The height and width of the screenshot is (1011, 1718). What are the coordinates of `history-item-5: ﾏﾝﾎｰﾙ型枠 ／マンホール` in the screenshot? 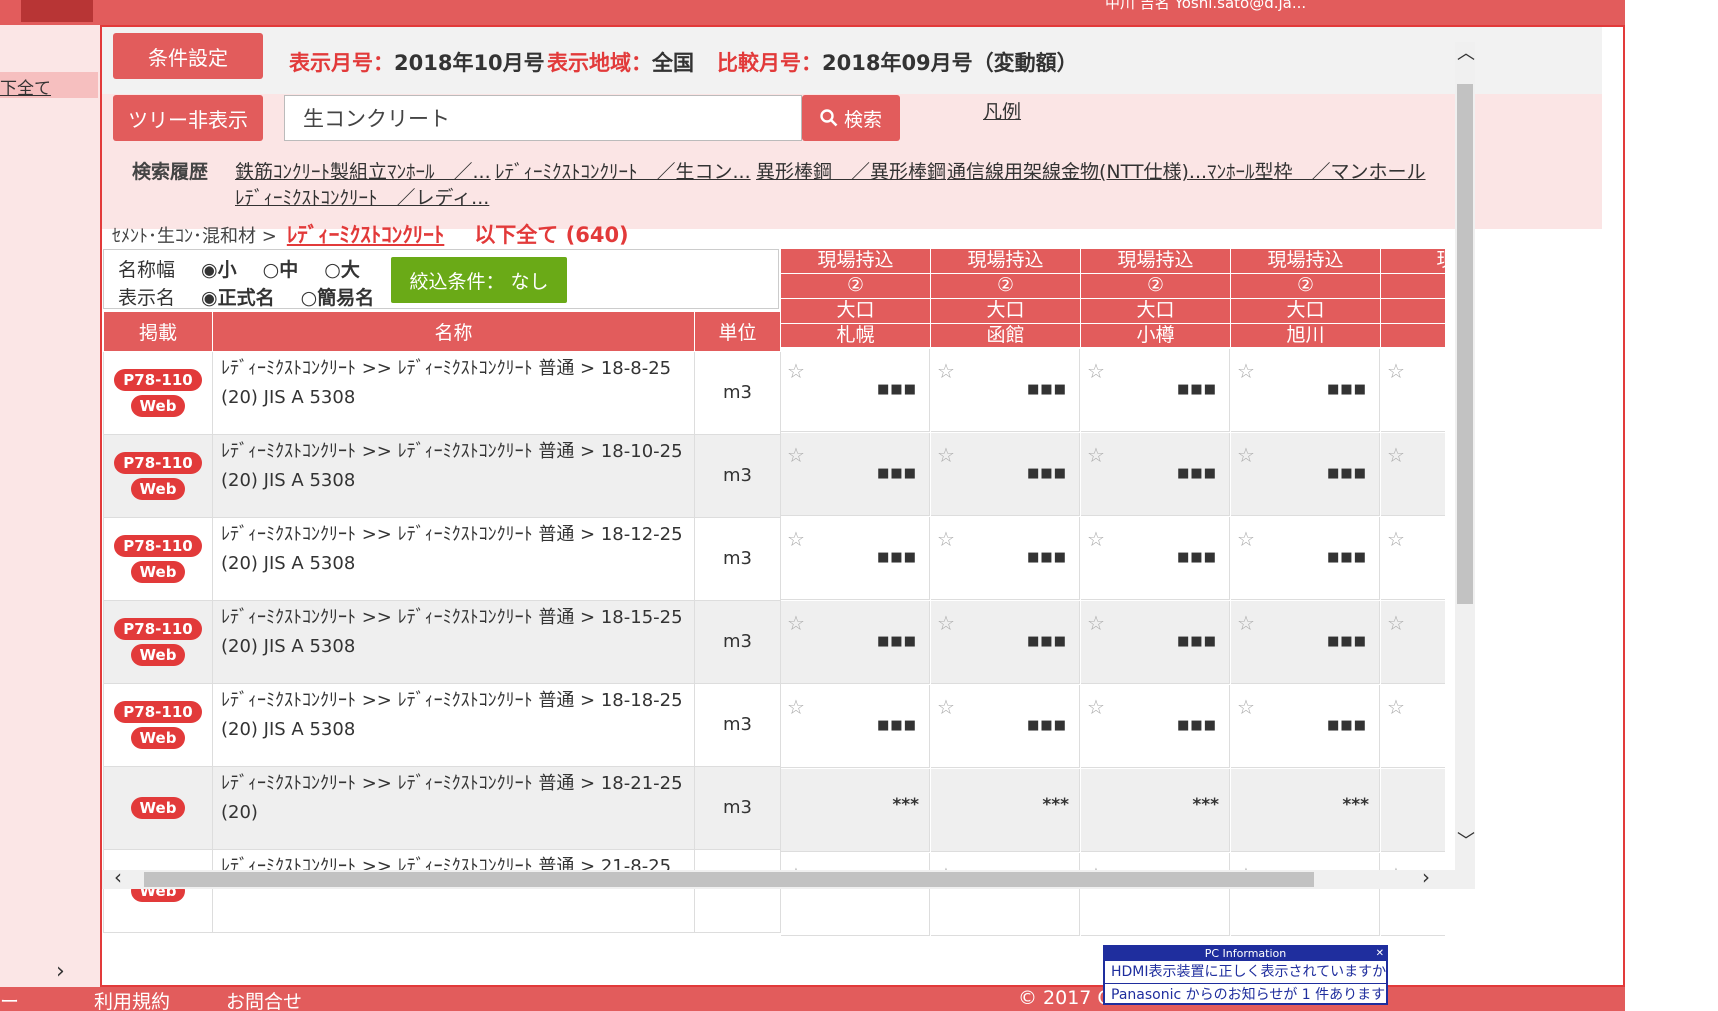 It's located at (1316, 170).